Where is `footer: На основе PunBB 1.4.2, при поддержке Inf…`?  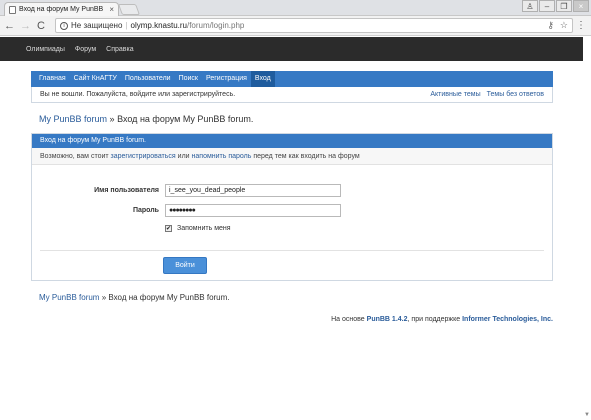
footer: На основе PunBB 1.4.2, при поддержке Inf… is located at coordinates (442, 319).